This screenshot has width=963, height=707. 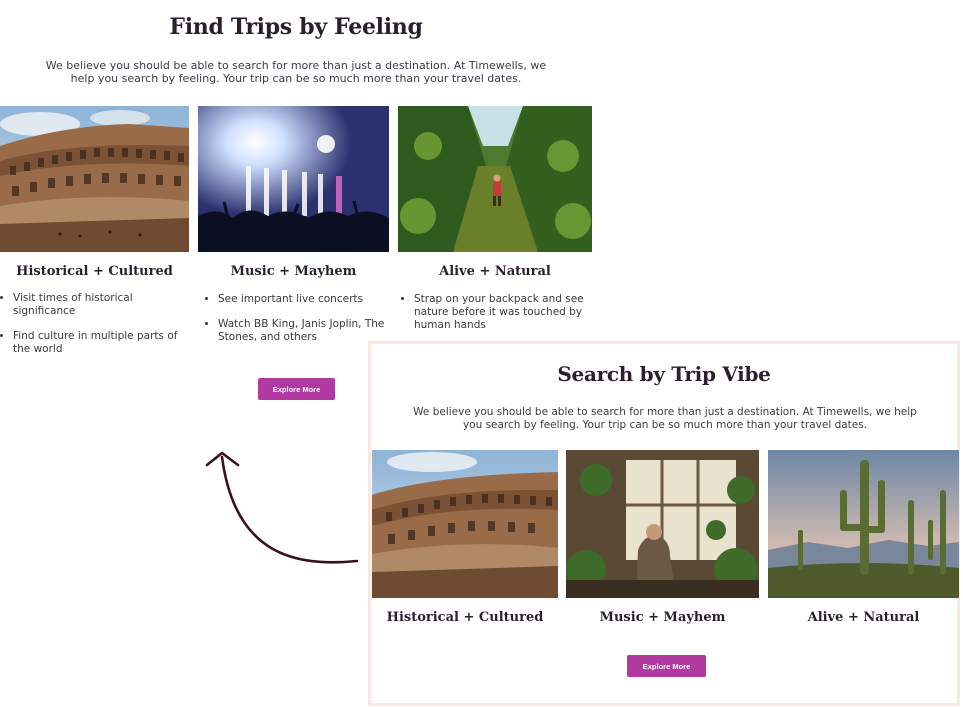 I want to click on jungle-hiker-photo, so click(x=495, y=179).